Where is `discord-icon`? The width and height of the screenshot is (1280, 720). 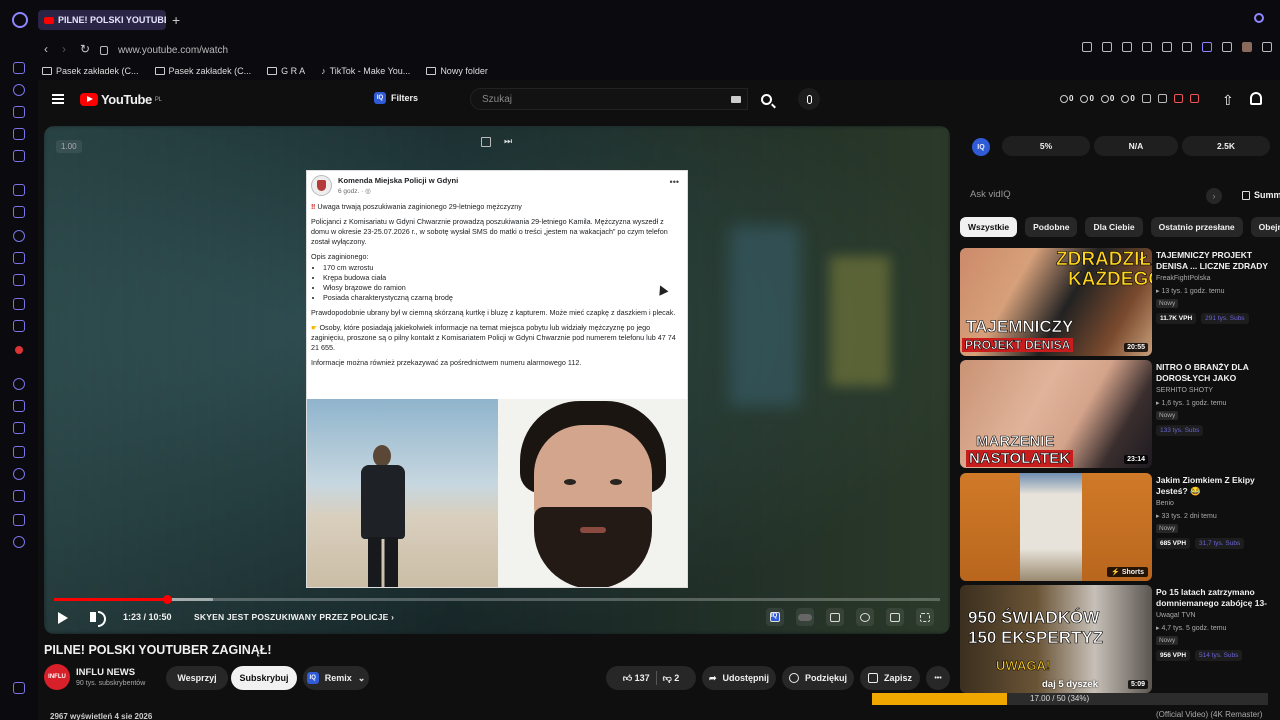
discord-icon is located at coordinates (19, 258).